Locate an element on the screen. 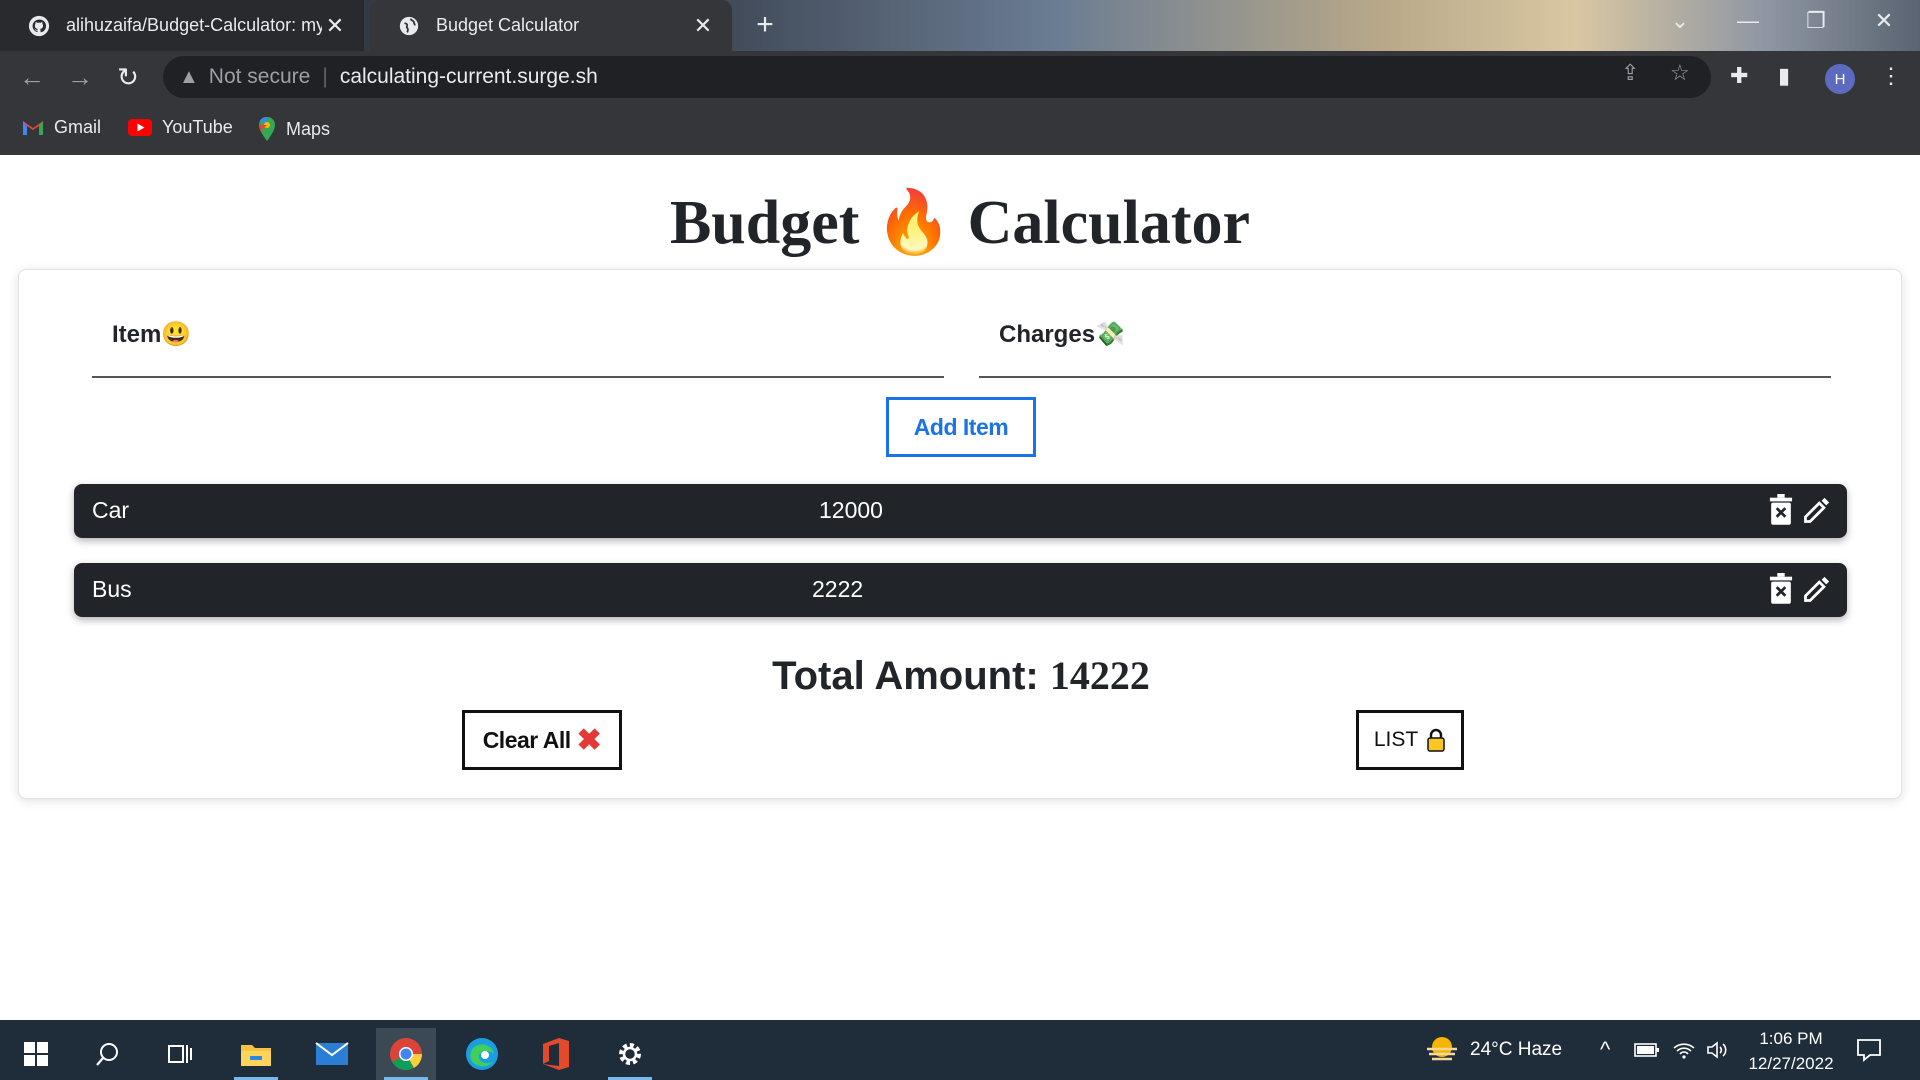  bookmark-label: YouTube is located at coordinates (197, 127).